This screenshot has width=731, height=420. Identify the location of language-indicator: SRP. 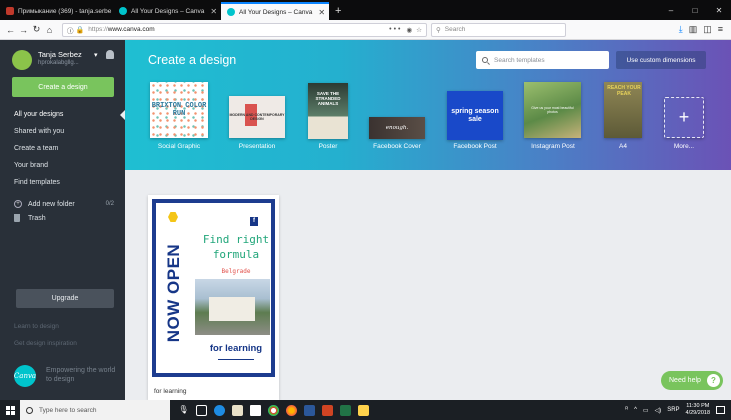
(673, 410).